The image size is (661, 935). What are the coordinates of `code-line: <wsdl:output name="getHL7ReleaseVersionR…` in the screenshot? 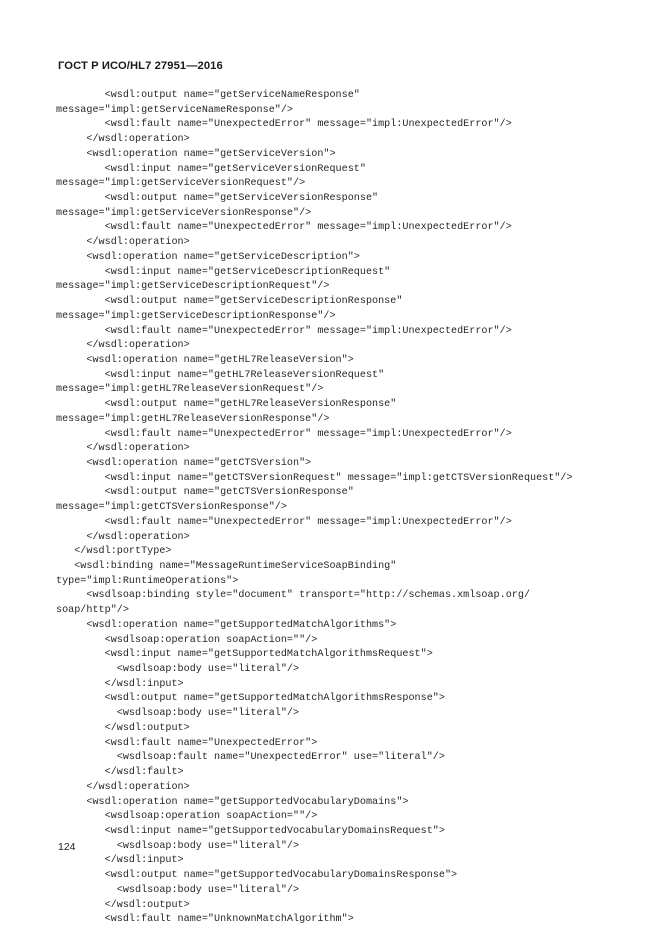 It's located at (226, 405).